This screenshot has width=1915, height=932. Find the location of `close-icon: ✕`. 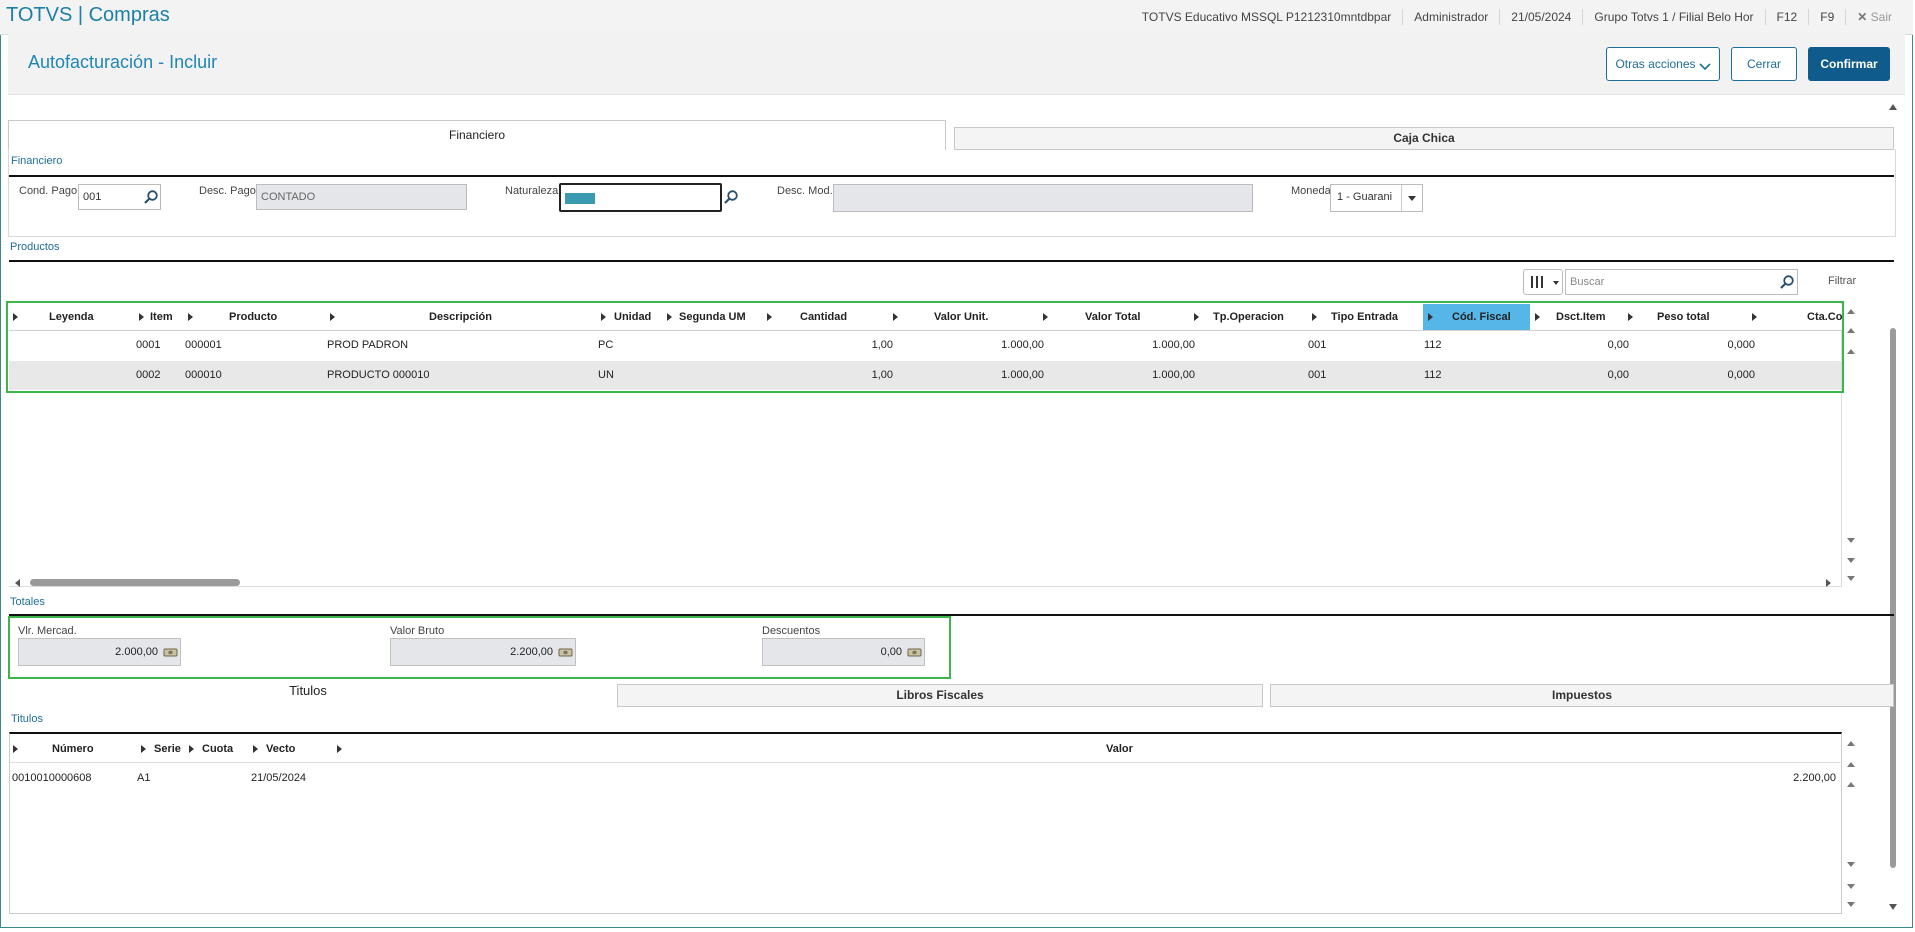

close-icon: ✕ is located at coordinates (1862, 17).